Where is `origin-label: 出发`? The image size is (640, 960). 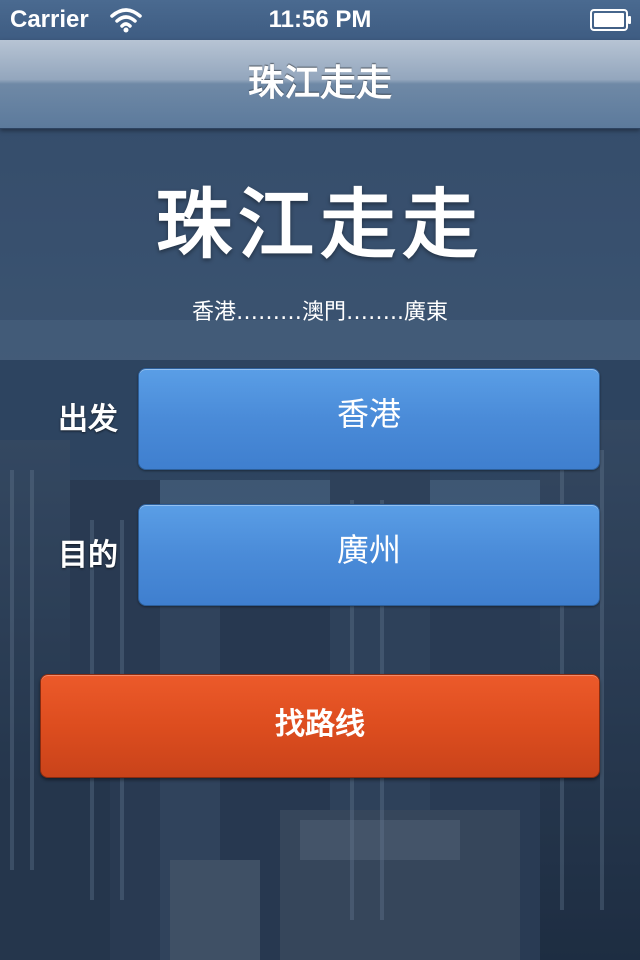
origin-label: 出发 is located at coordinates (88, 419).